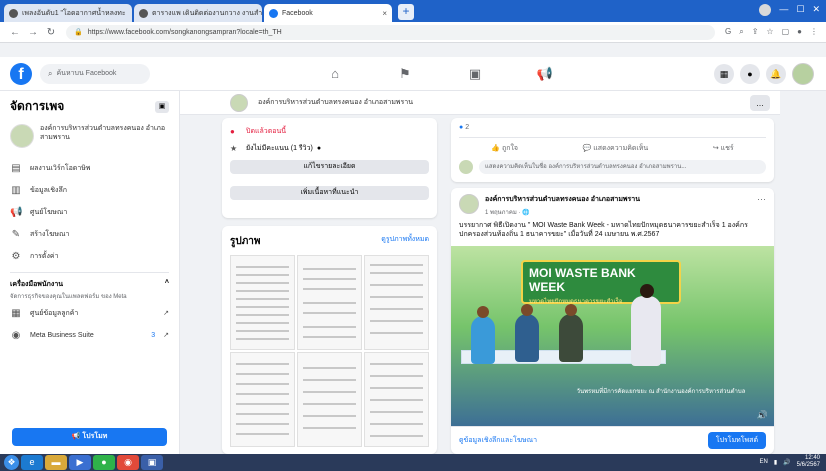 The width and height of the screenshot is (826, 471). I want to click on close-window-icon: ✕, so click(816, 10).